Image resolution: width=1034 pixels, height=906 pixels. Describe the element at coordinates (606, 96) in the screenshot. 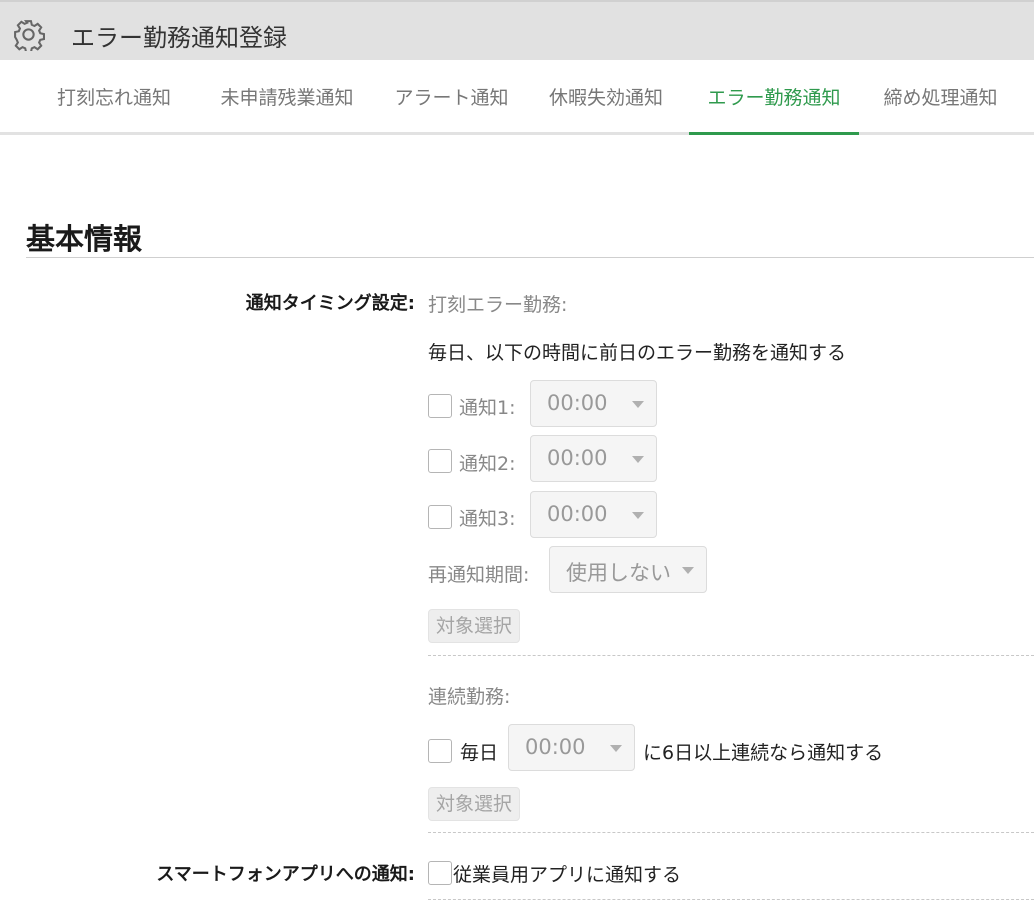

I see `tab-leave-expiry: 休暇失効通知` at that location.